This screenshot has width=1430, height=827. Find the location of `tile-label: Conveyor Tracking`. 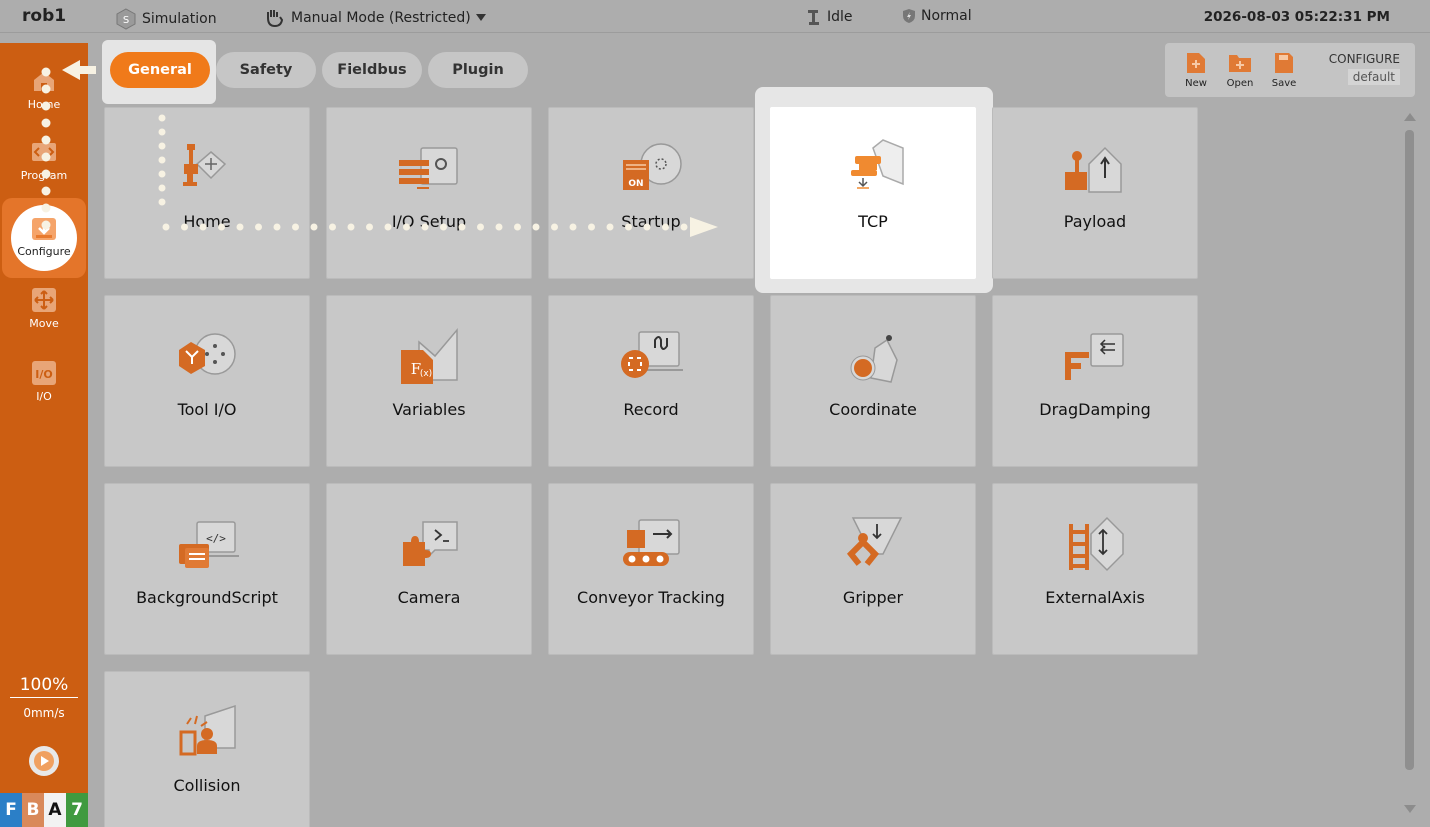

tile-label: Conveyor Tracking is located at coordinates (651, 597).